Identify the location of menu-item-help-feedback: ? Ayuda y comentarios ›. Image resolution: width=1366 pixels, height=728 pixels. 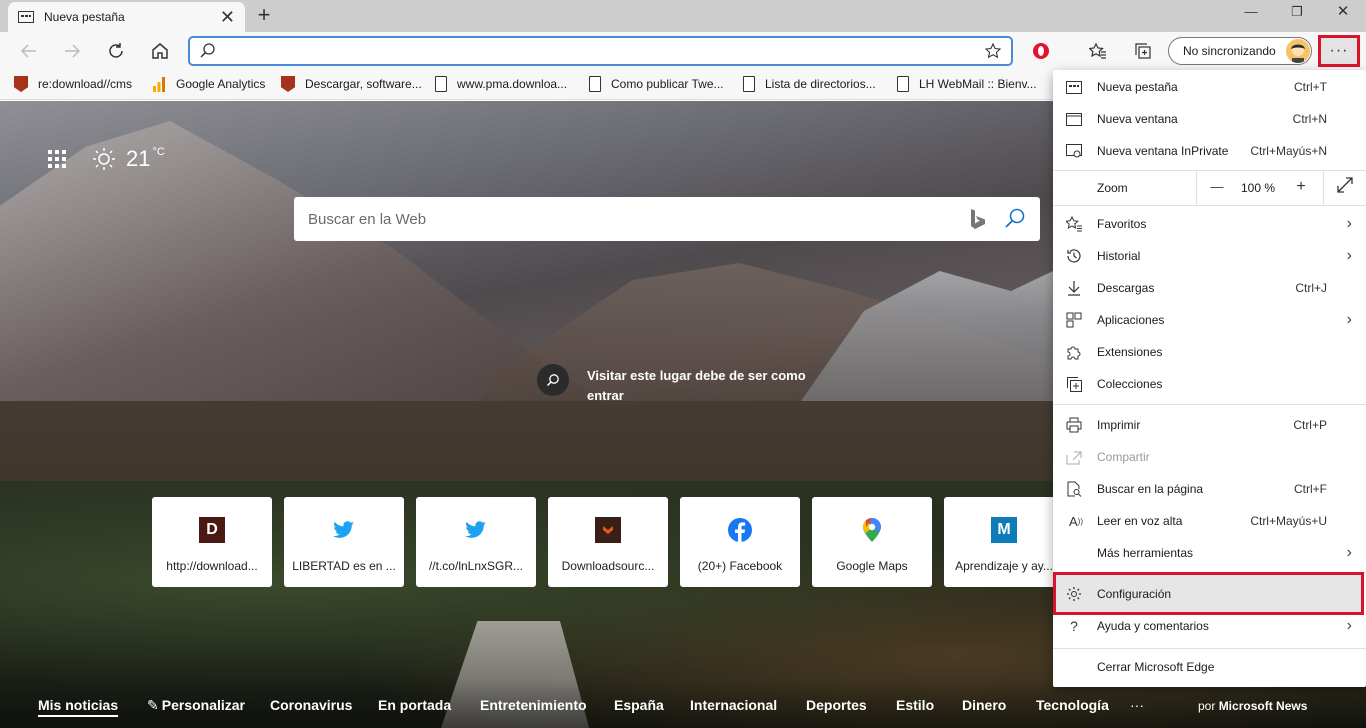
(1209, 626).